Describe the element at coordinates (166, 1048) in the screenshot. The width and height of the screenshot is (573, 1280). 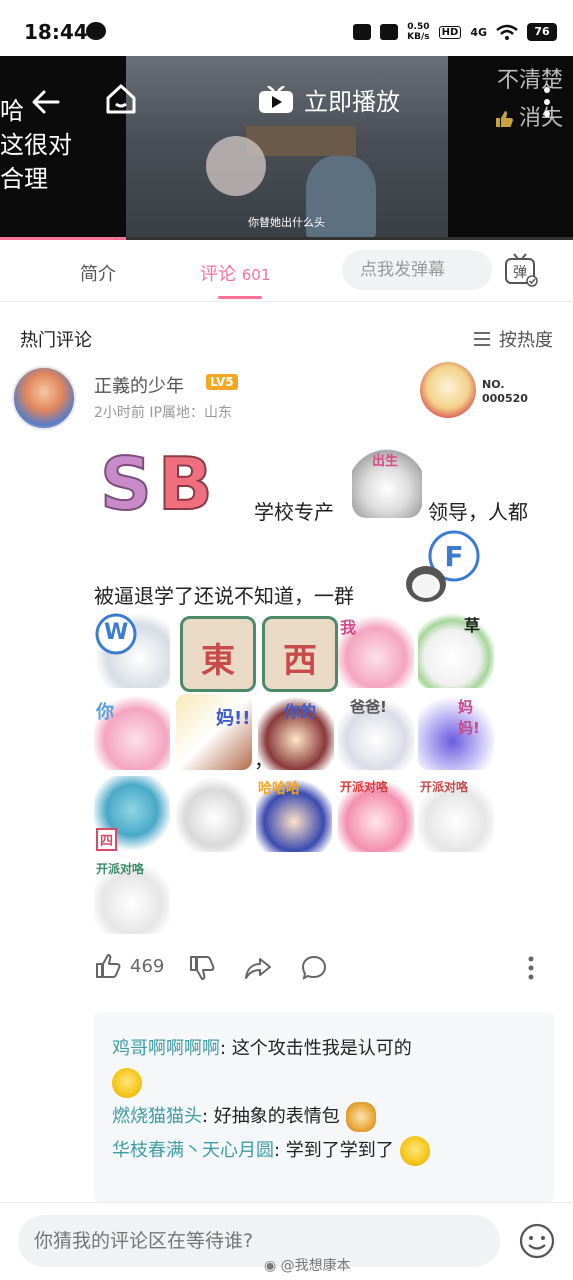
I see `reply-username: 鸡哥啊啊啊啊` at that location.